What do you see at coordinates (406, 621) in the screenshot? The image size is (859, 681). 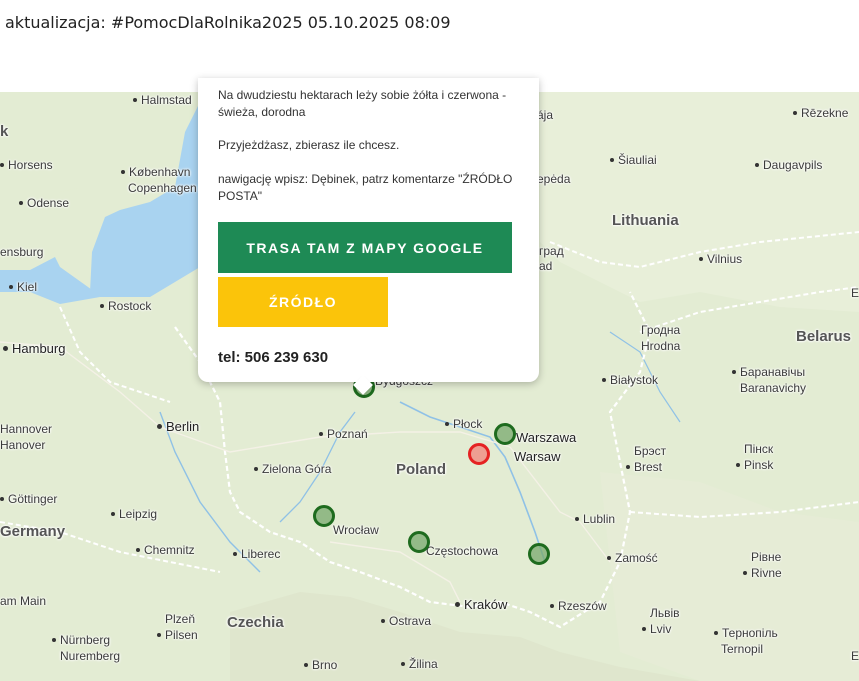 I see `map-label-ostrava: Ostrava` at bounding box center [406, 621].